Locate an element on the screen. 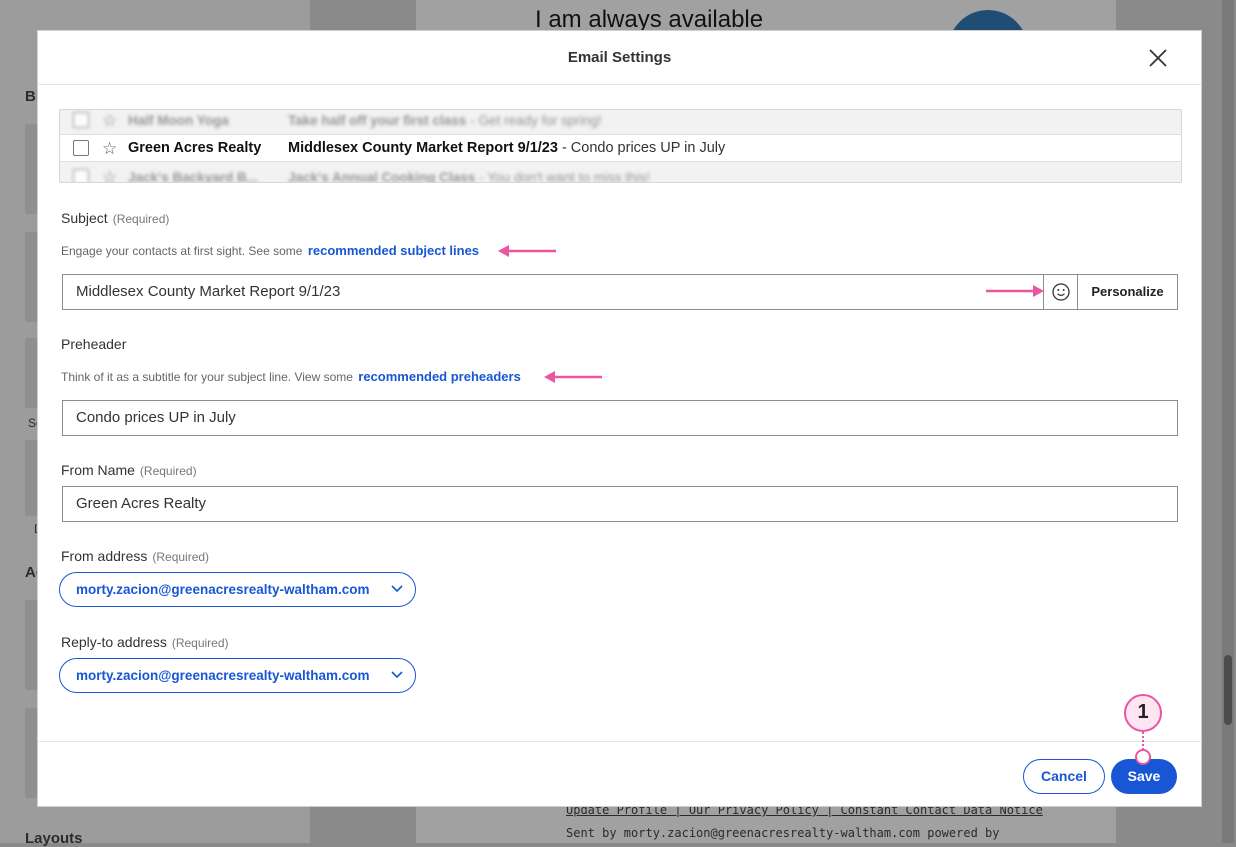 The image size is (1236, 847). subject-label: Subject (Required) is located at coordinates (115, 218).